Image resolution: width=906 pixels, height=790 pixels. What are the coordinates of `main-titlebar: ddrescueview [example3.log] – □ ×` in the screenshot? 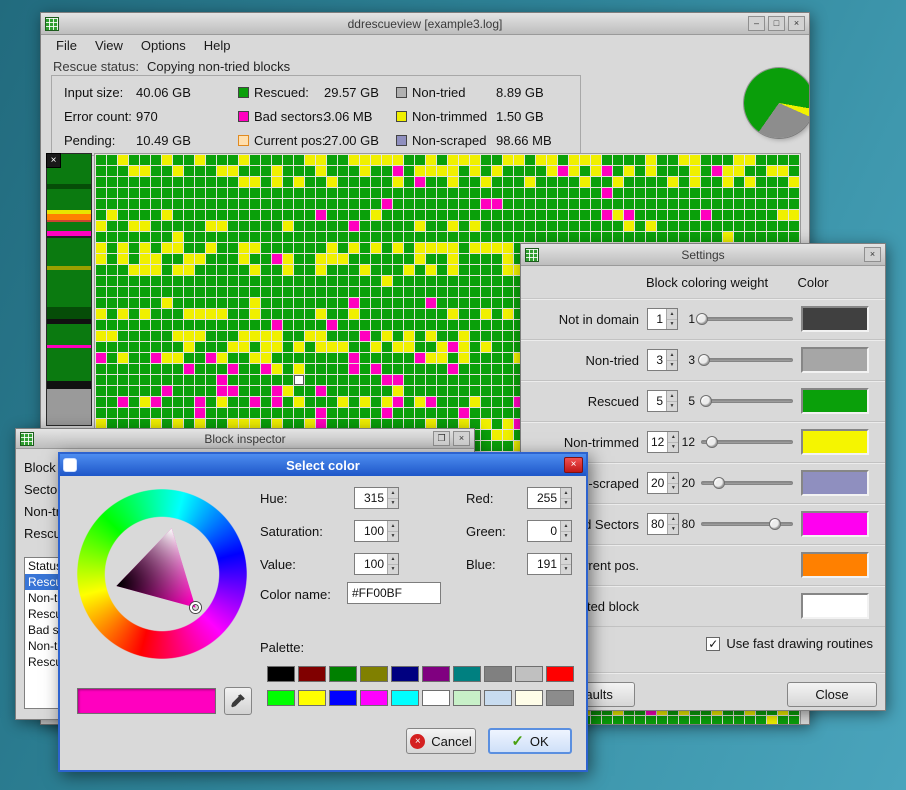 It's located at (425, 24).